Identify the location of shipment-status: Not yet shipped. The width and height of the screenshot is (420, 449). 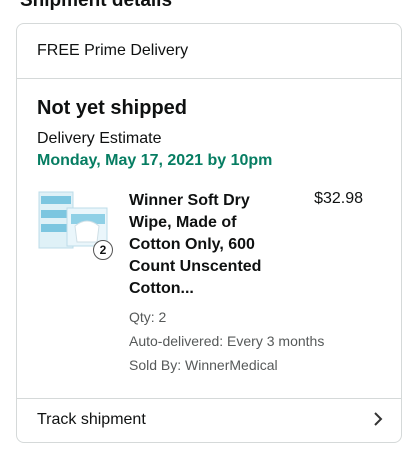
(112, 108).